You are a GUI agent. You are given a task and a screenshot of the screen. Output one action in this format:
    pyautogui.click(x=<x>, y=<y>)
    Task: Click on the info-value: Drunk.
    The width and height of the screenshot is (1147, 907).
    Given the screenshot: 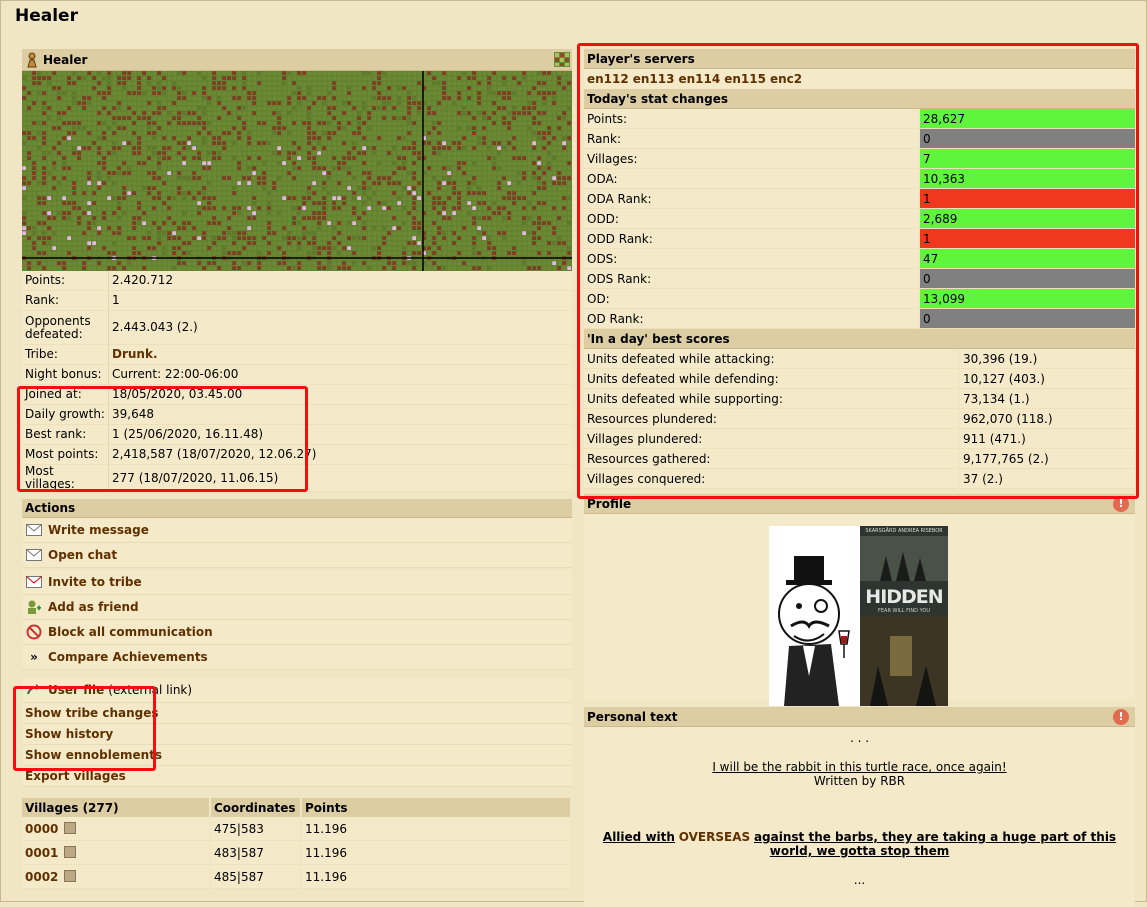 What is the action you would take?
    pyautogui.click(x=340, y=354)
    